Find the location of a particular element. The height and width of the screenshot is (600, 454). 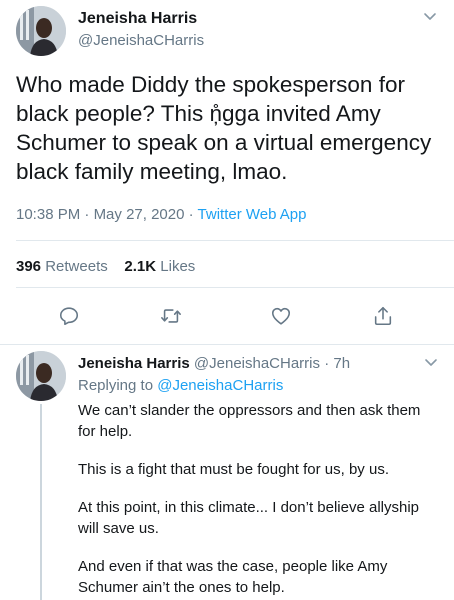

retweets-count: 396 is located at coordinates (29, 266).